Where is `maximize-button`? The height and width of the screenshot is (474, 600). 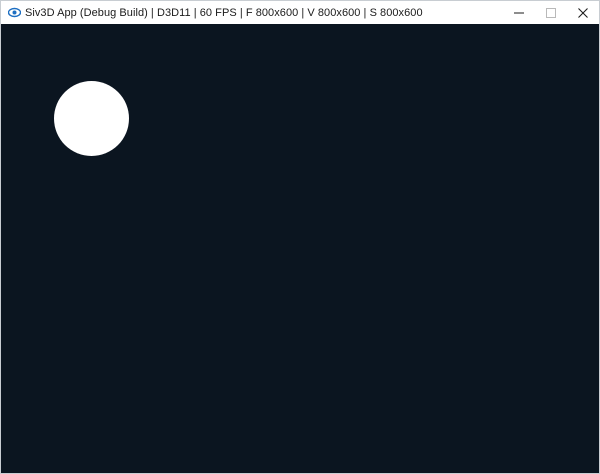 maximize-button is located at coordinates (551, 12).